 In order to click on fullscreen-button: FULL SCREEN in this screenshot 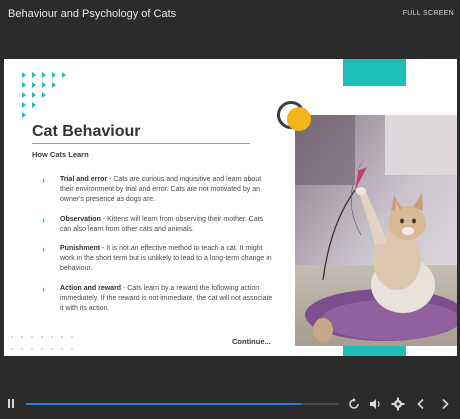, I will do `click(428, 13)`.